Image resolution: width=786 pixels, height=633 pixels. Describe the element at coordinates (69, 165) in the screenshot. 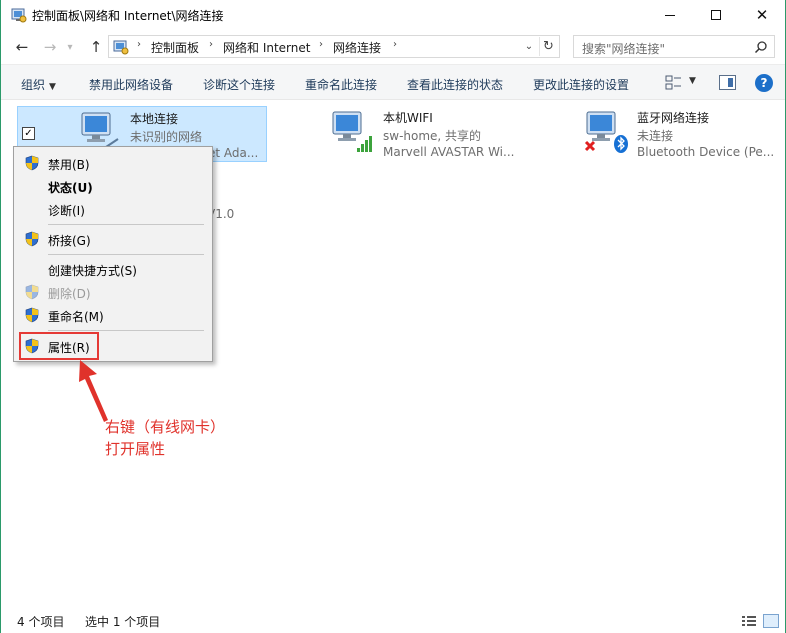

I see `menu-item-label: 禁用(B)` at that location.